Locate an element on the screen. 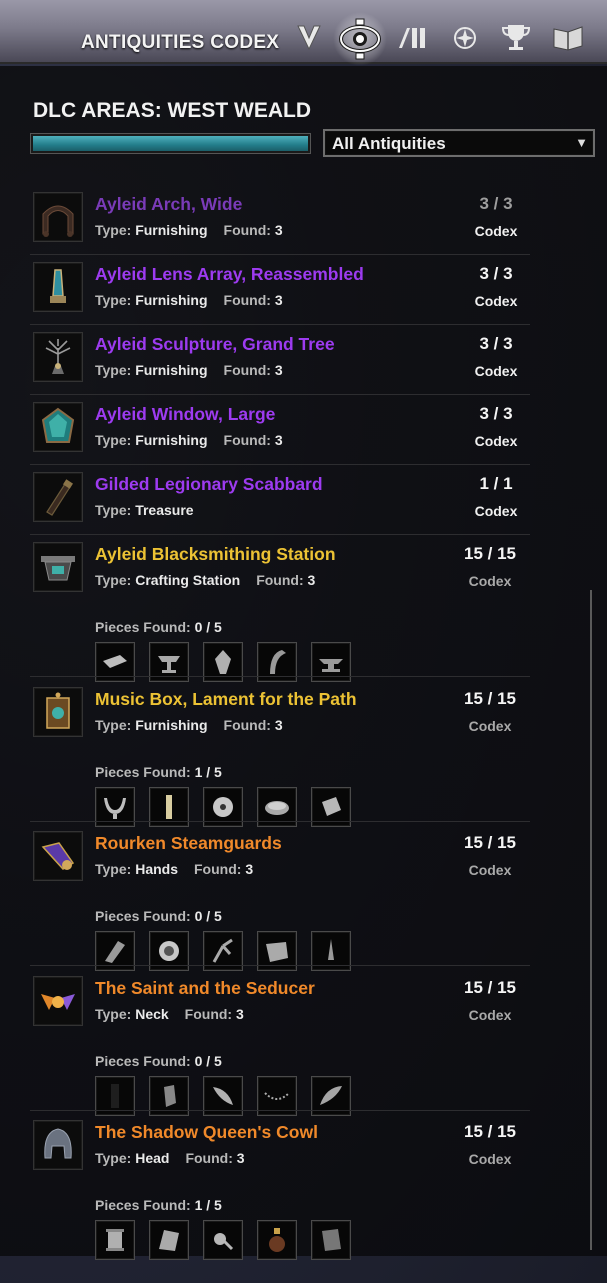  antiquity-name: Rourken Steamguards is located at coordinates (188, 843).